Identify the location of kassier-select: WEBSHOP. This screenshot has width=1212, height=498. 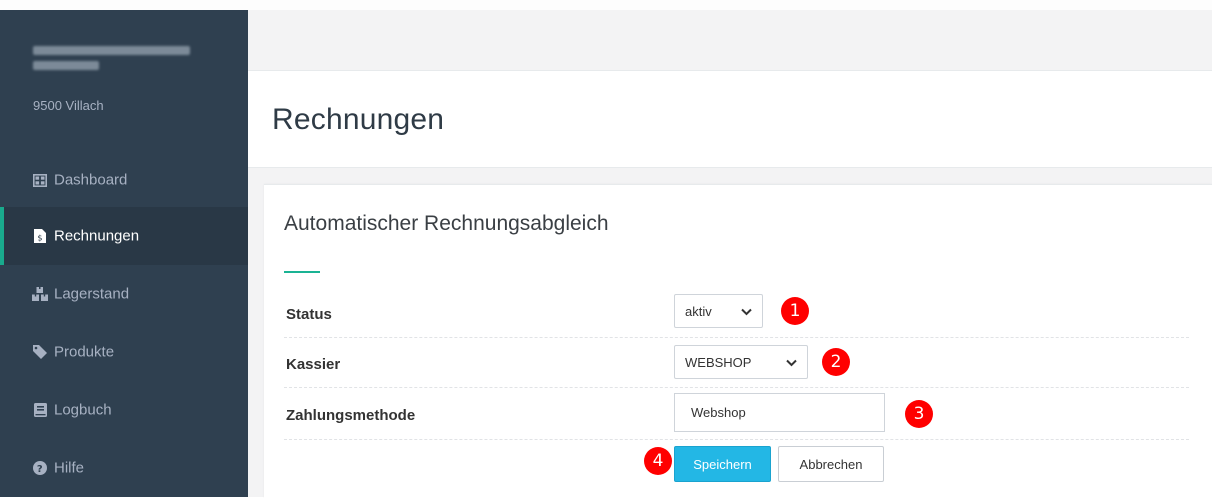
(741, 362).